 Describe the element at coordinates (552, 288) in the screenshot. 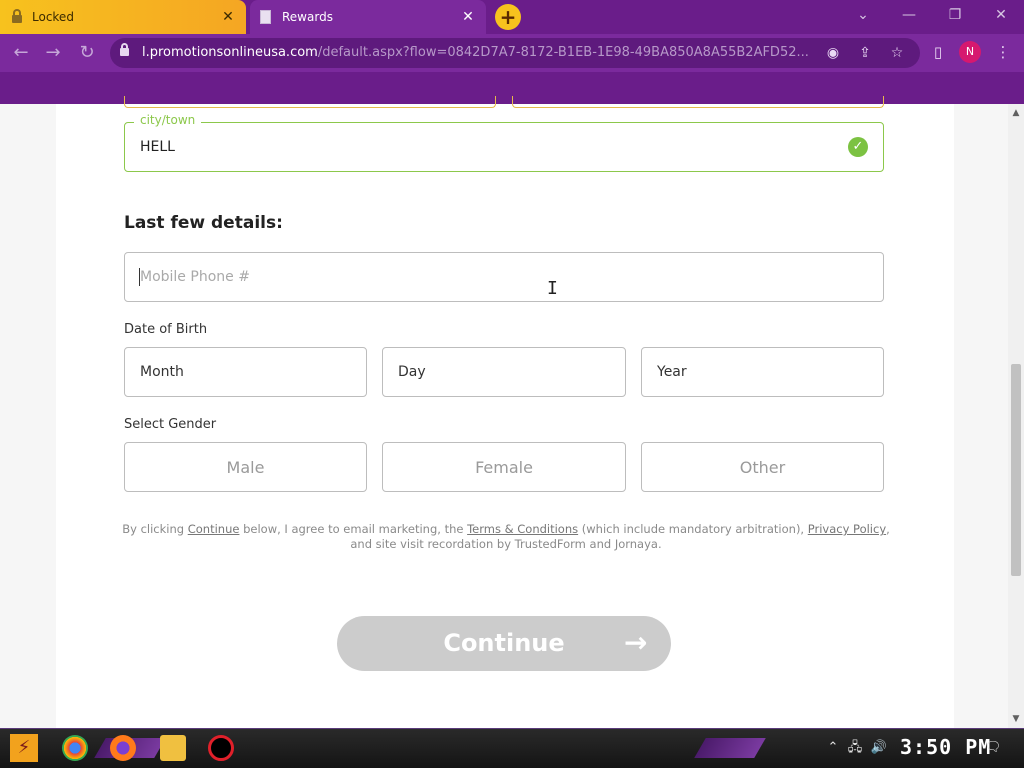

I see `text-cursor-icon: I` at that location.